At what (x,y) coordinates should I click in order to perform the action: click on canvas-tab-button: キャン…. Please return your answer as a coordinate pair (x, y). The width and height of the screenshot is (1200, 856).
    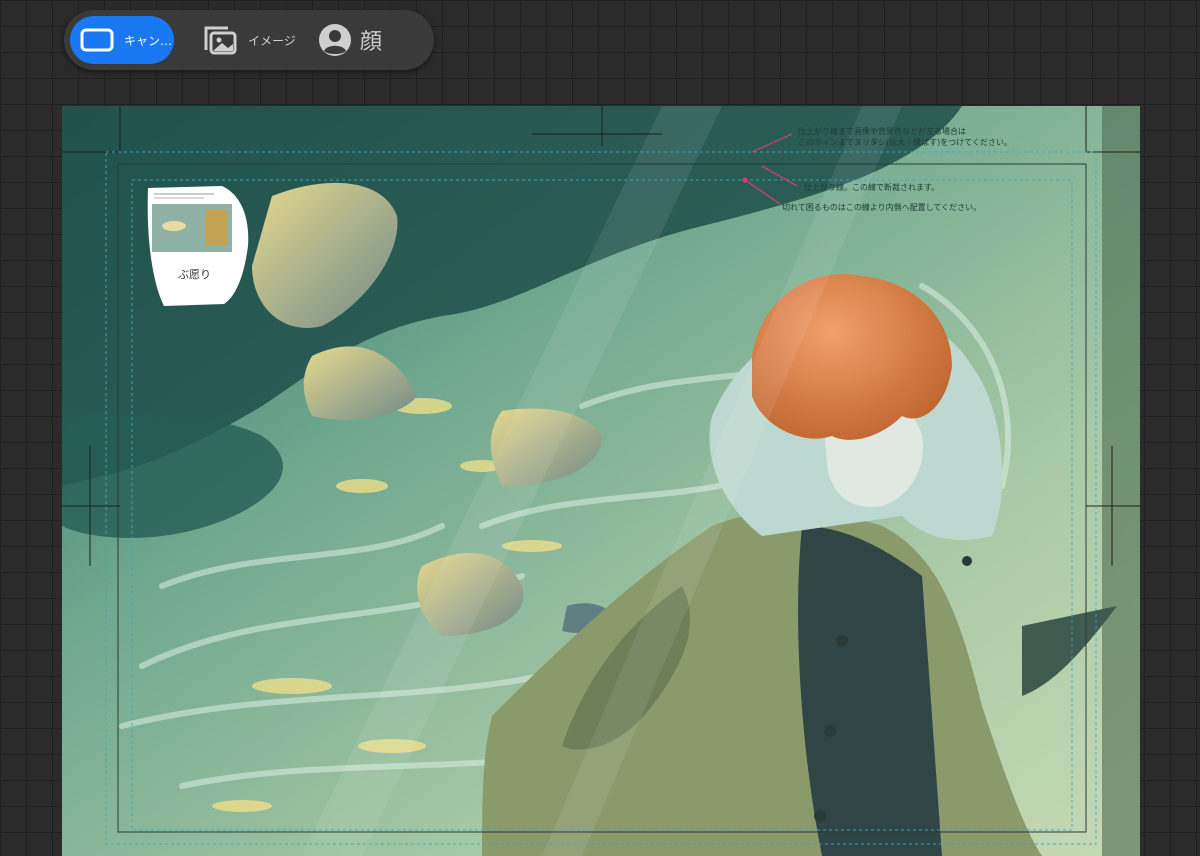
    Looking at the image, I should click on (122, 40).